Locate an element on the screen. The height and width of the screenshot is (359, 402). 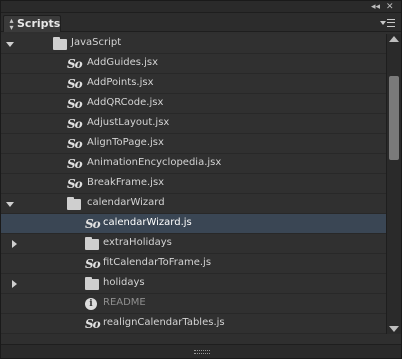
tree-item-label: AddQRCode.jsx is located at coordinates (125, 102).